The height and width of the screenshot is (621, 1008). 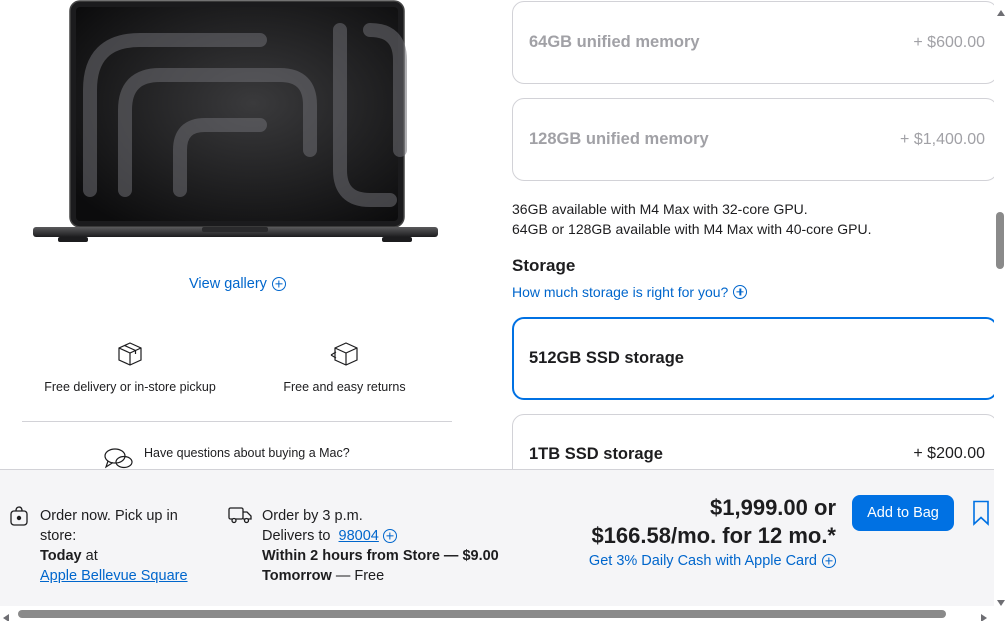 What do you see at coordinates (1000, 240) in the screenshot?
I see `vertical-scroll-thumb` at bounding box center [1000, 240].